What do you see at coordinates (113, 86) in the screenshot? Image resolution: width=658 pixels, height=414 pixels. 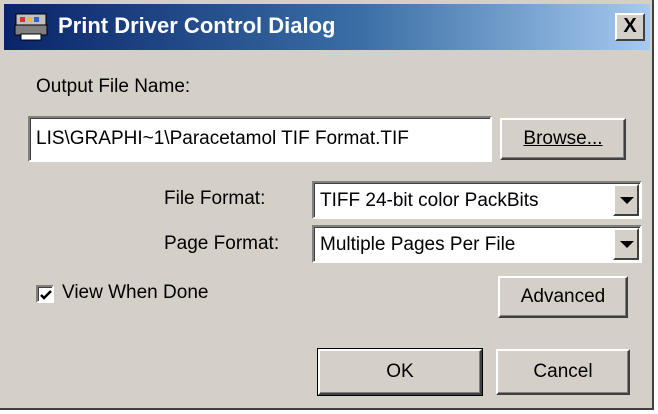 I see `output-file-label: Output File Name:` at bounding box center [113, 86].